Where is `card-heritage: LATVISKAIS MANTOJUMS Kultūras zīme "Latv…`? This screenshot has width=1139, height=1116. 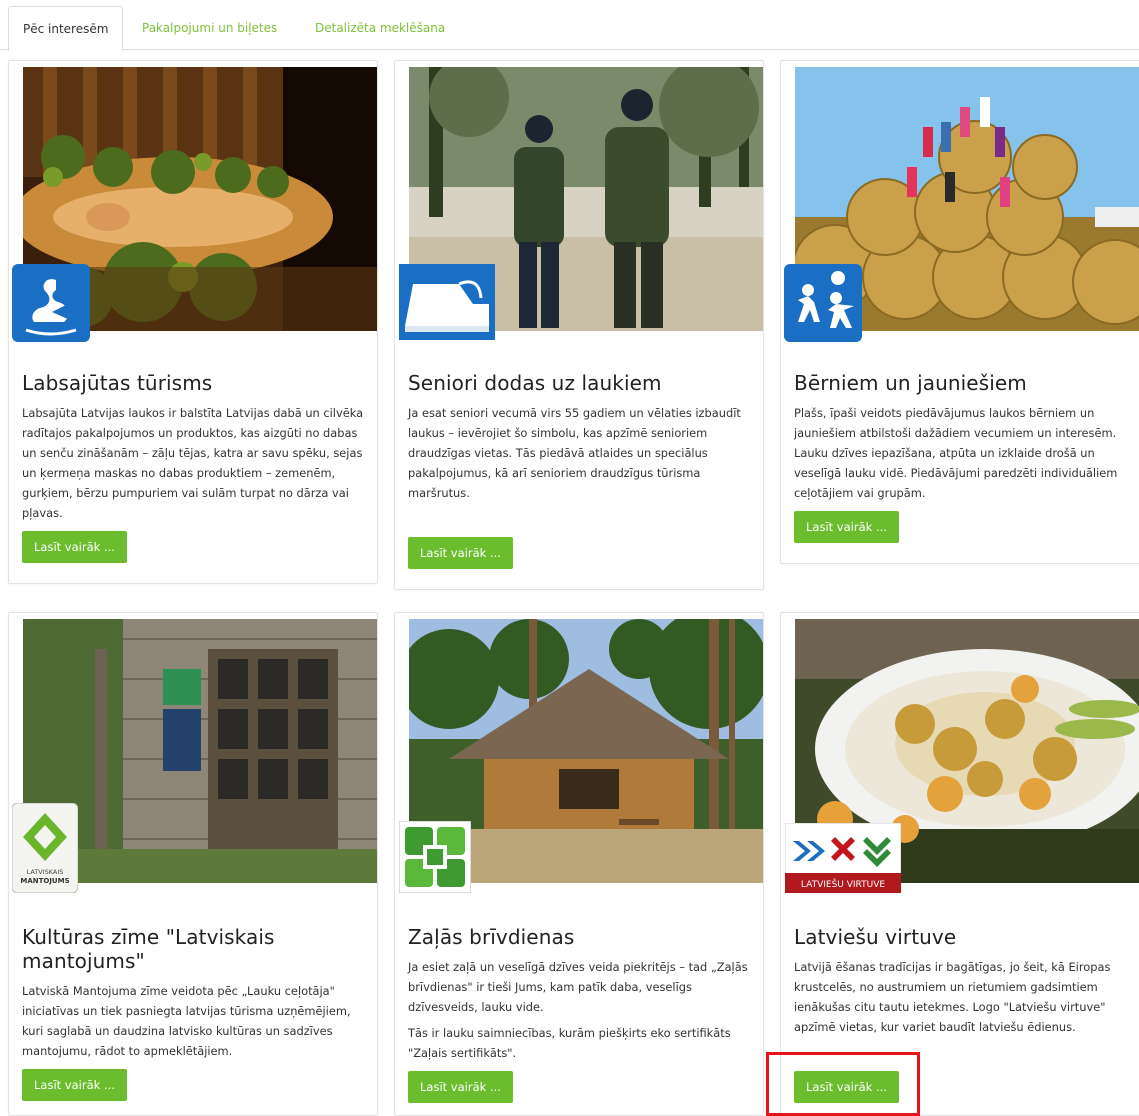
card-heritage: LATVISKAIS MANTOJUMS Kultūras zīme "Latv… is located at coordinates (193, 864).